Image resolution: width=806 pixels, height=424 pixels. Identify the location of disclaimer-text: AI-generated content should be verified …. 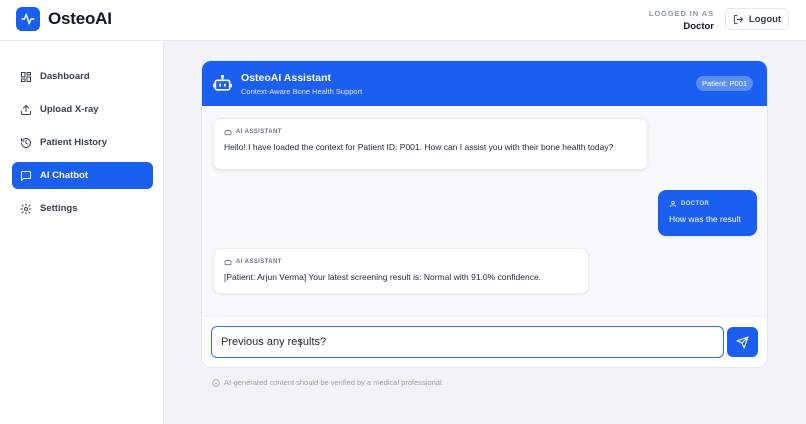
(334, 382).